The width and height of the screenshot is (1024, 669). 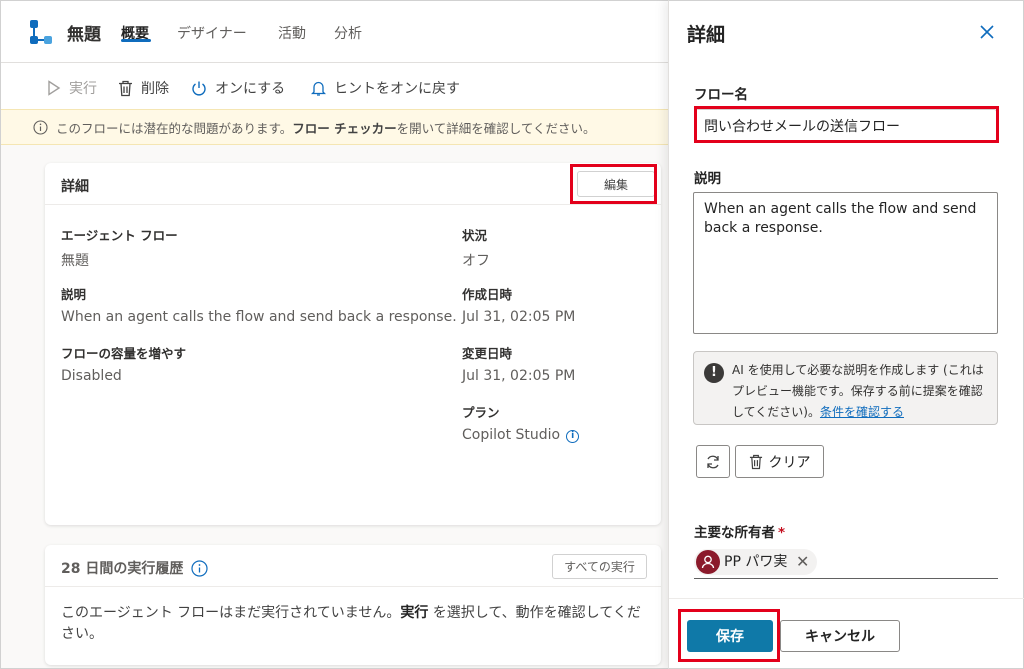 What do you see at coordinates (840, 636) in the screenshot?
I see `cancel-button: キャンセル` at bounding box center [840, 636].